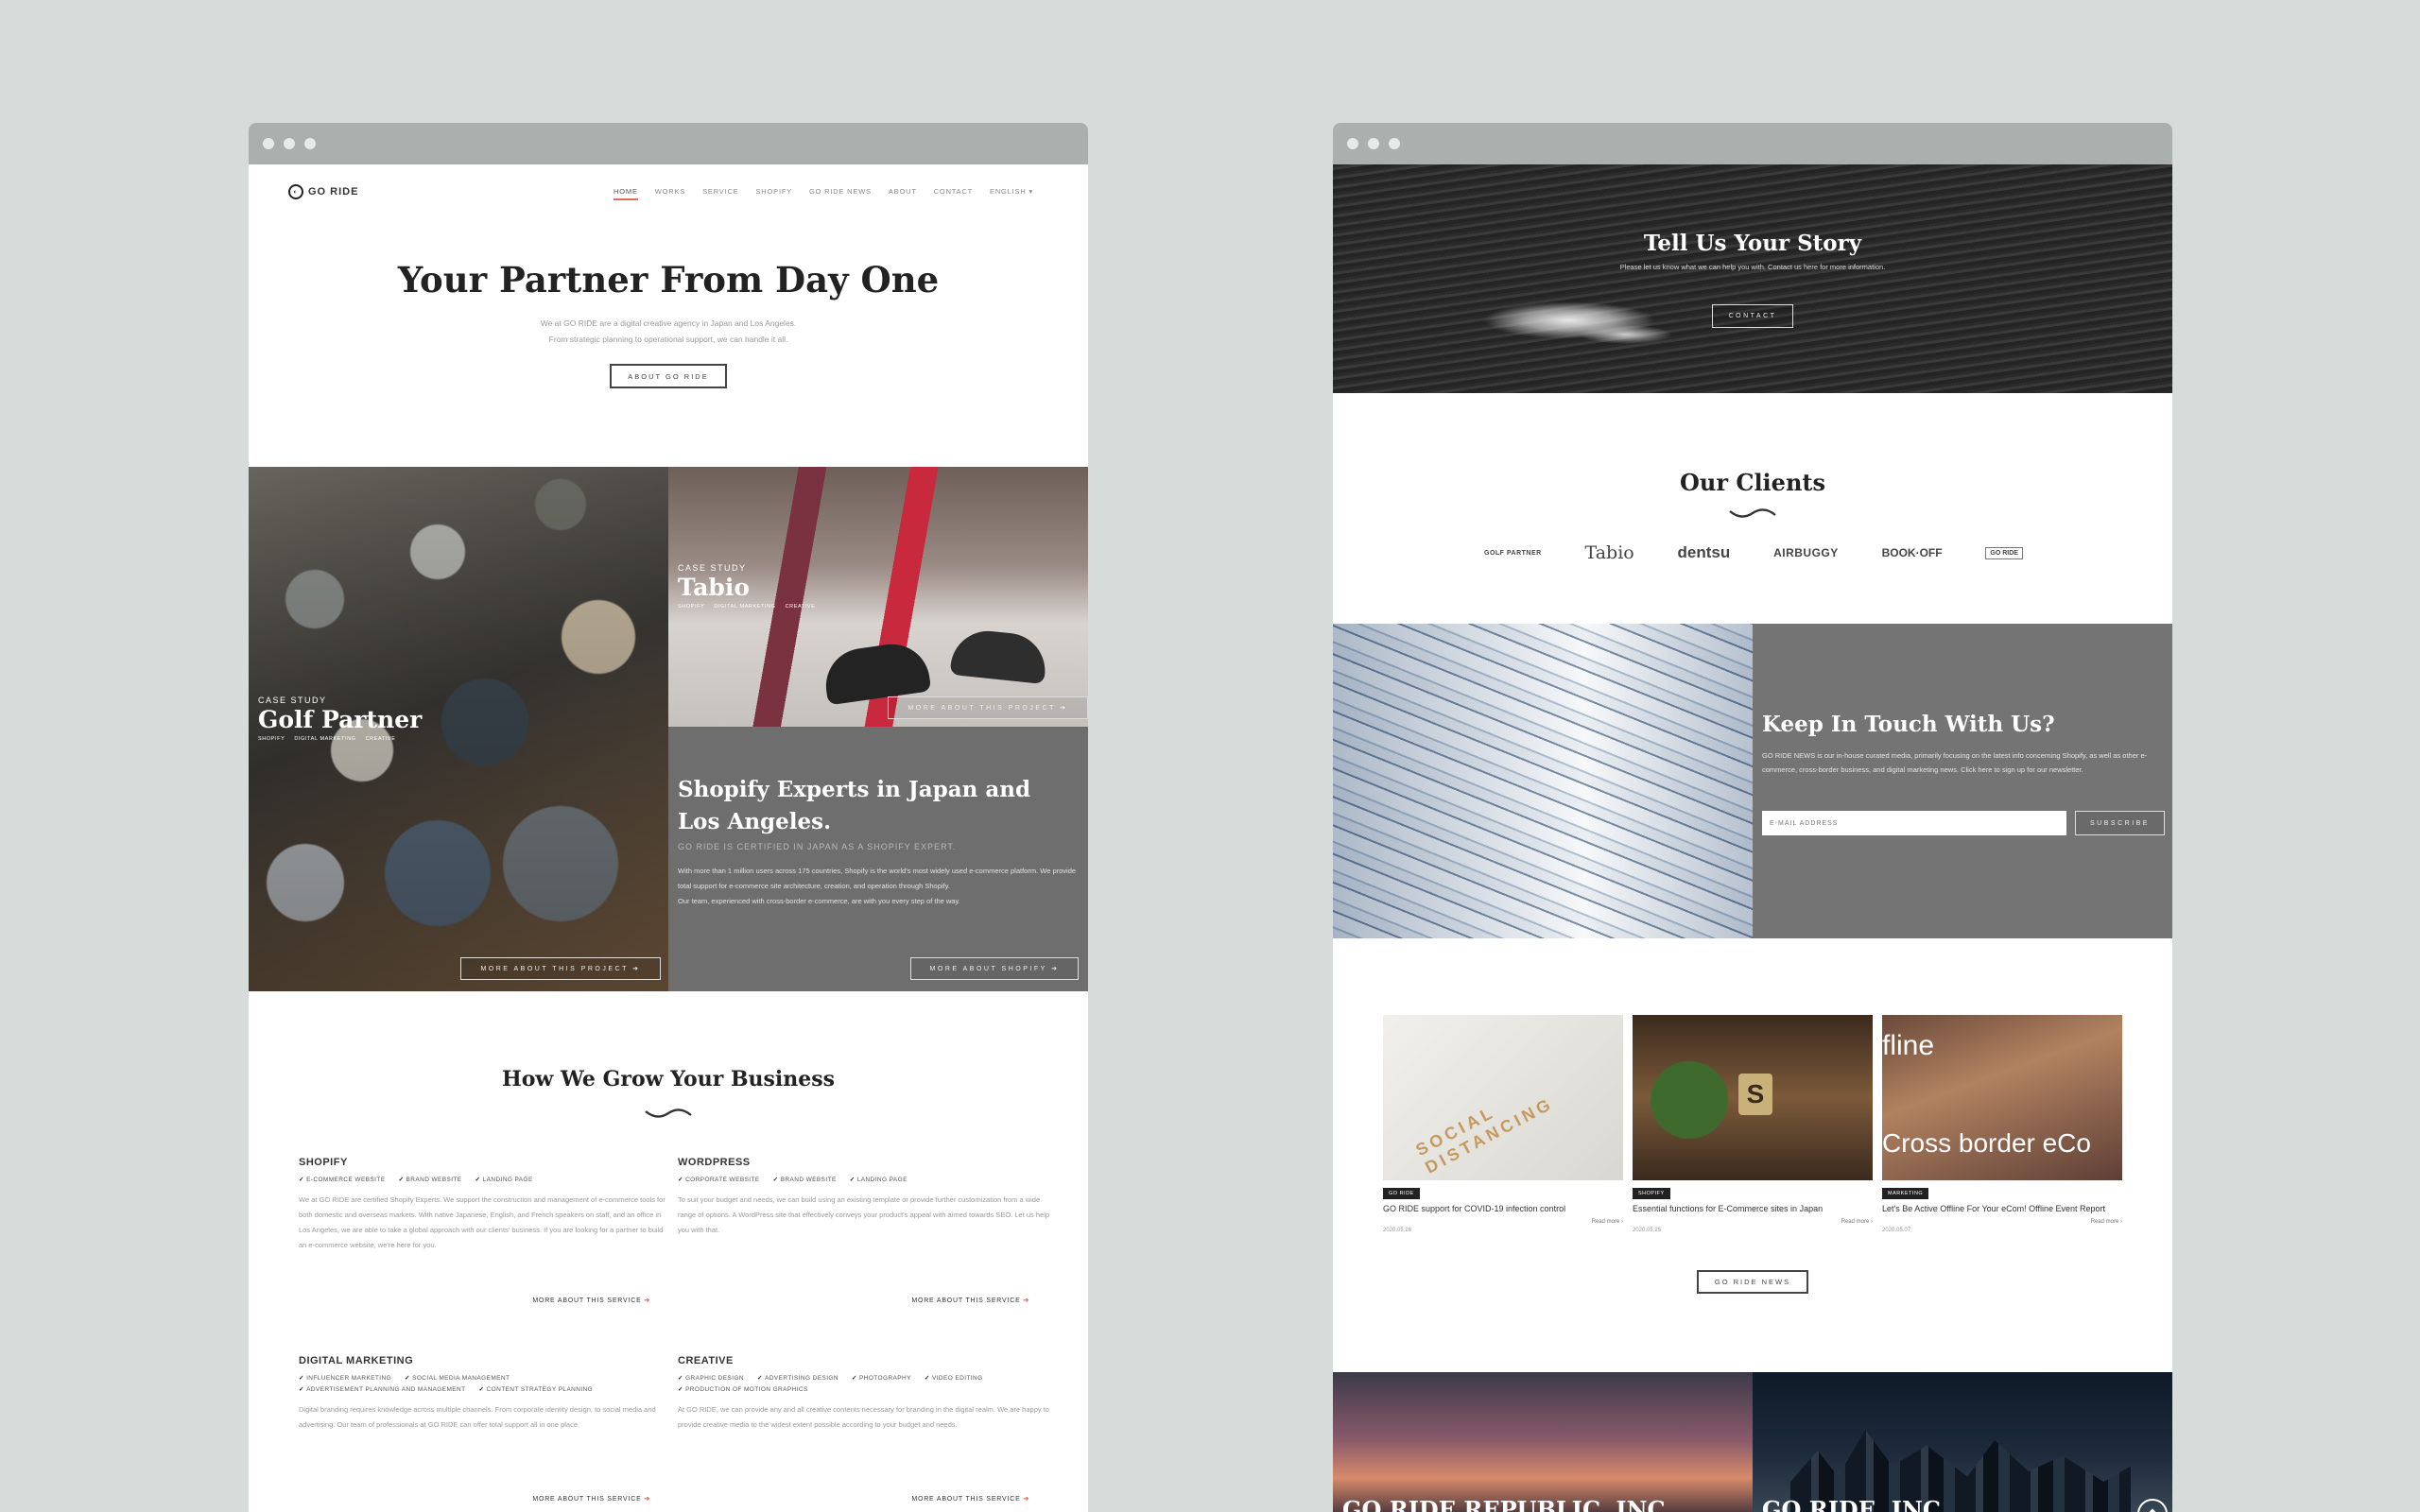  Describe the element at coordinates (953, 193) in the screenshot. I see `nav-contact: CONTACT` at that location.